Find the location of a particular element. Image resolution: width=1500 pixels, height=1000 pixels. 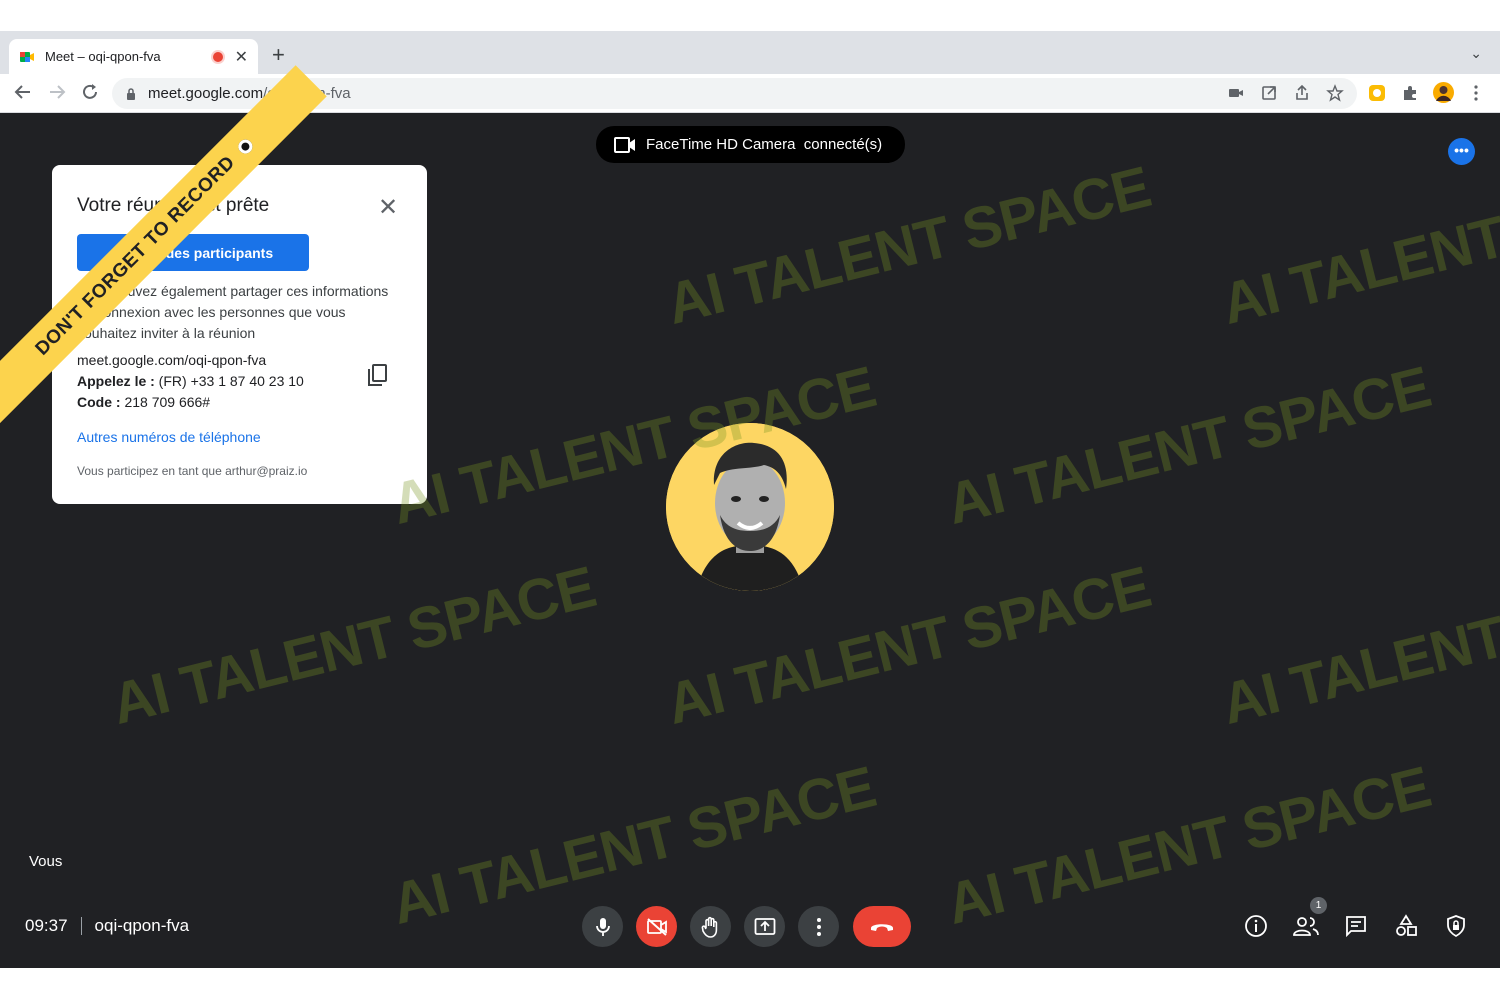

raise-hand-button is located at coordinates (710, 926).